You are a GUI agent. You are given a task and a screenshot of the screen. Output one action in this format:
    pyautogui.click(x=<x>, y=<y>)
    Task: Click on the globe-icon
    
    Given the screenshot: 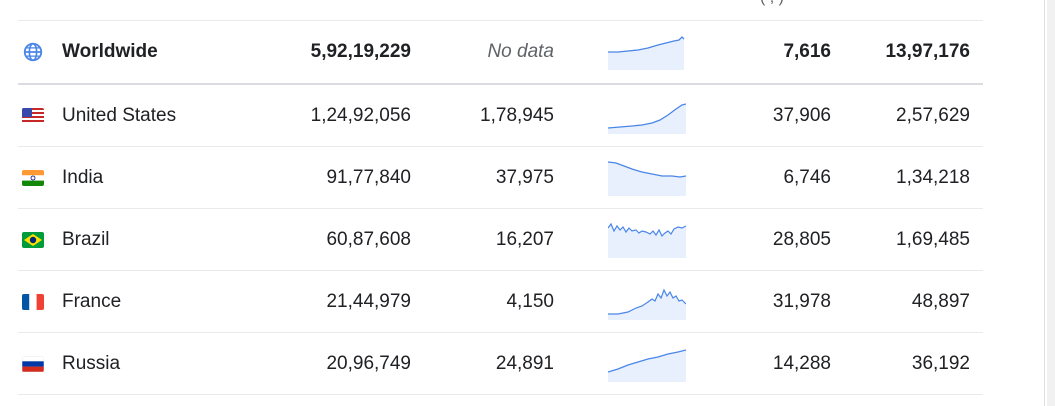 What is the action you would take?
    pyautogui.click(x=33, y=52)
    